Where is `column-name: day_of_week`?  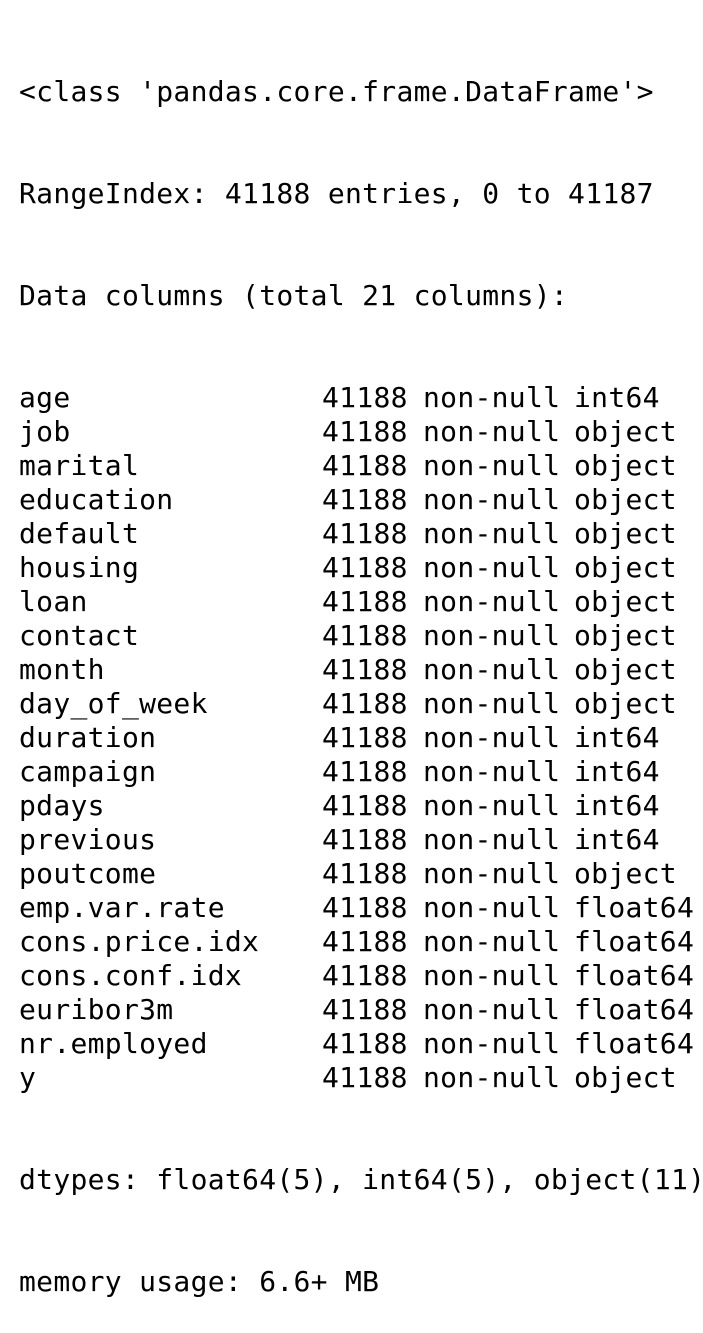 column-name: day_of_week is located at coordinates (113, 703).